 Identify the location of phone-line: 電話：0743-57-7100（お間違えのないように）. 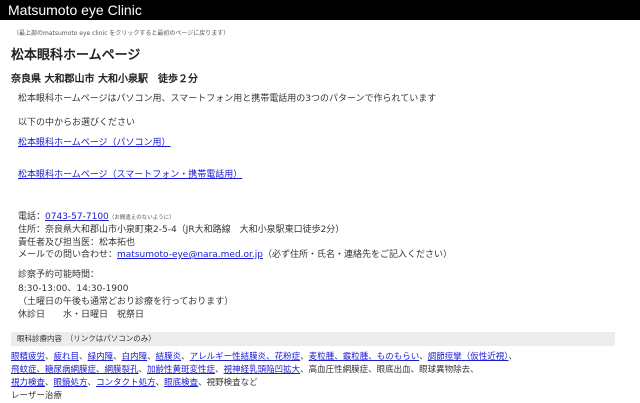
(96, 215).